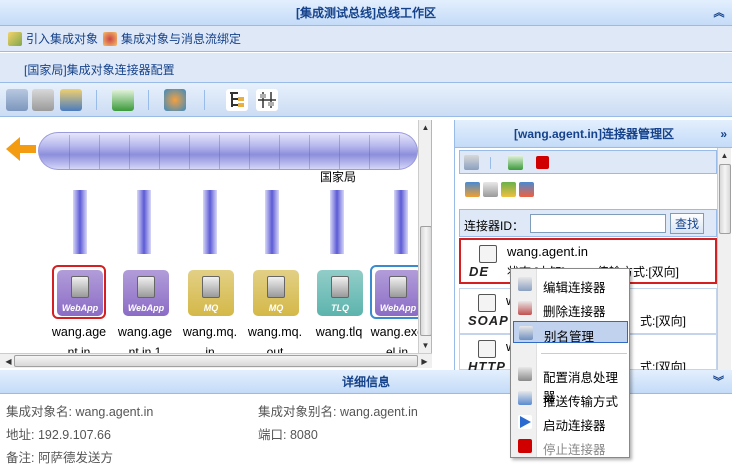  What do you see at coordinates (59, 456) in the screenshot?
I see `remark-row: 备注: 阿萨德发送方` at bounding box center [59, 456].